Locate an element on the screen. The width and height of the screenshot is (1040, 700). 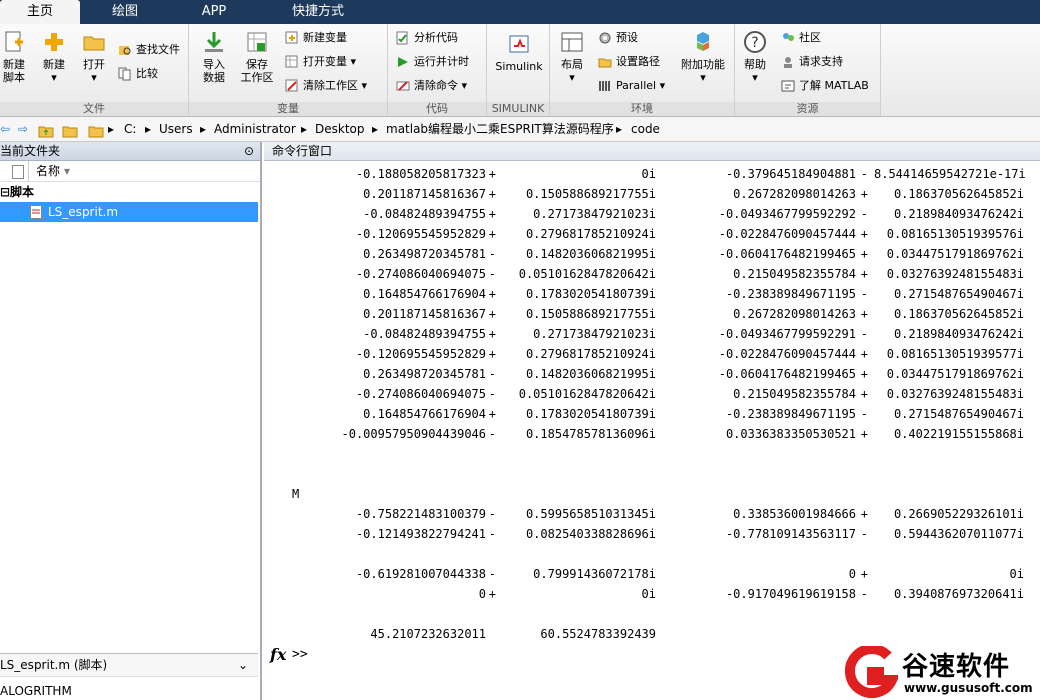
request-support-label: 请求支持 is located at coordinates (821, 61).